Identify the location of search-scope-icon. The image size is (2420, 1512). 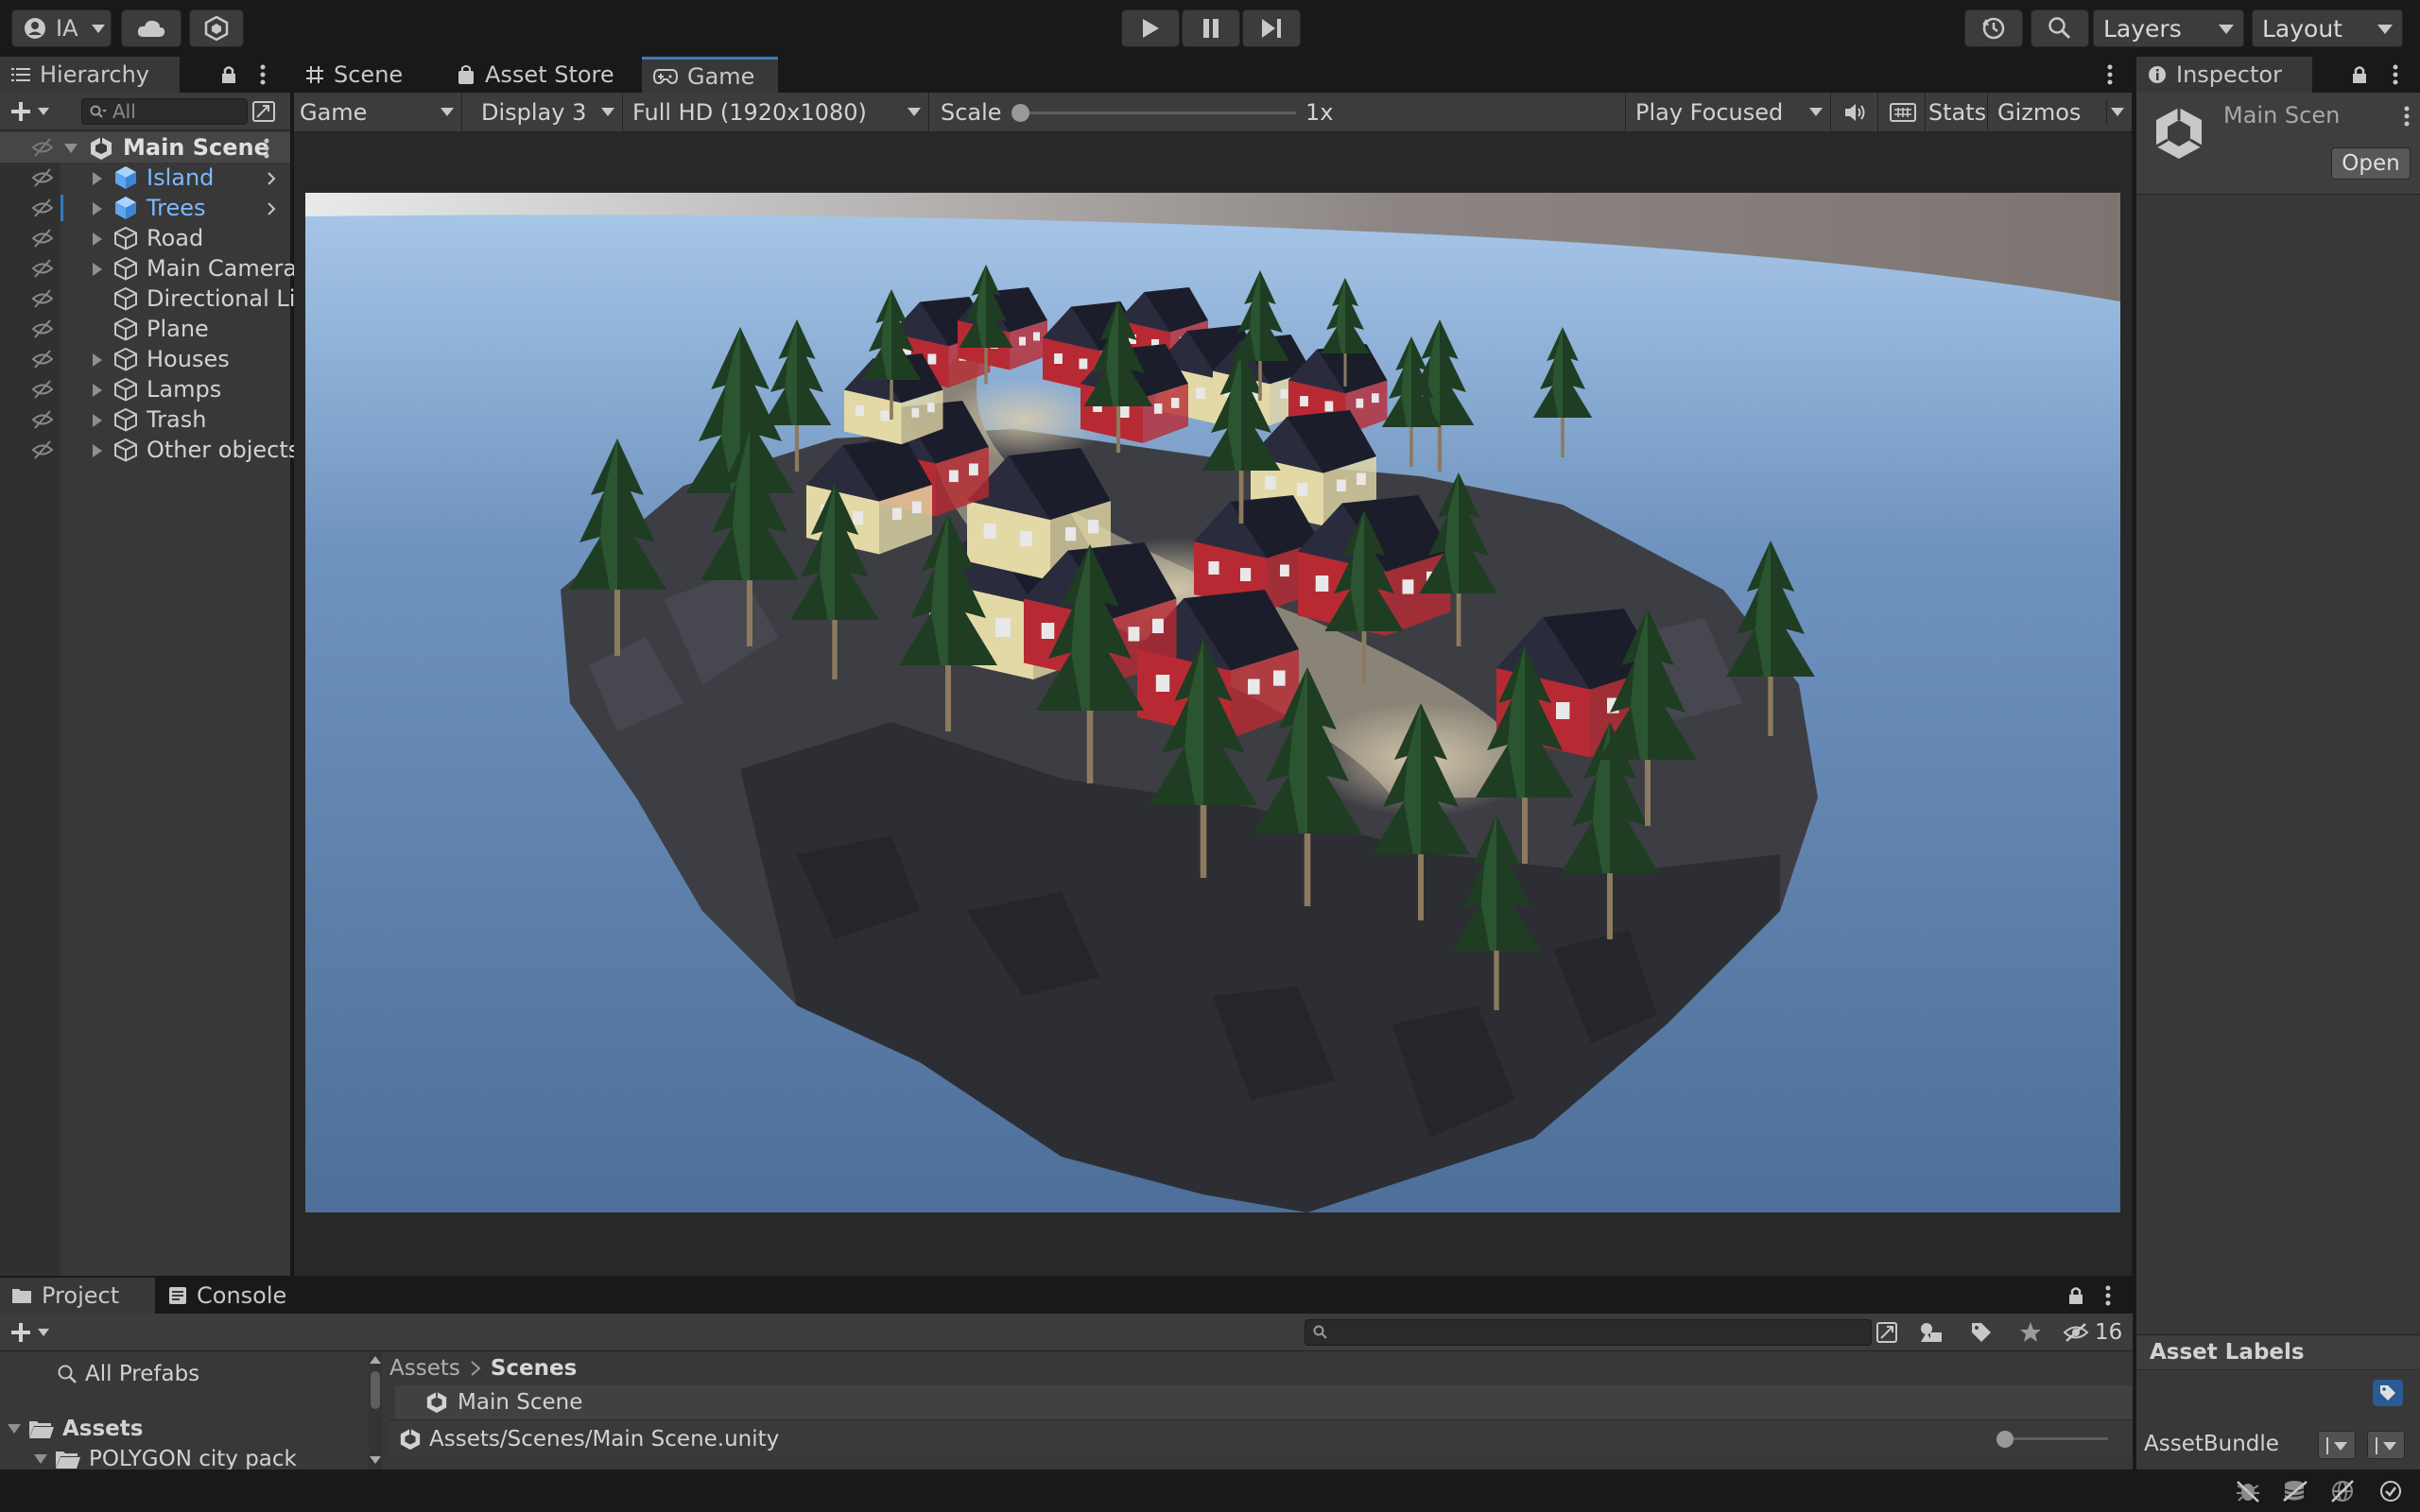
(1887, 1332).